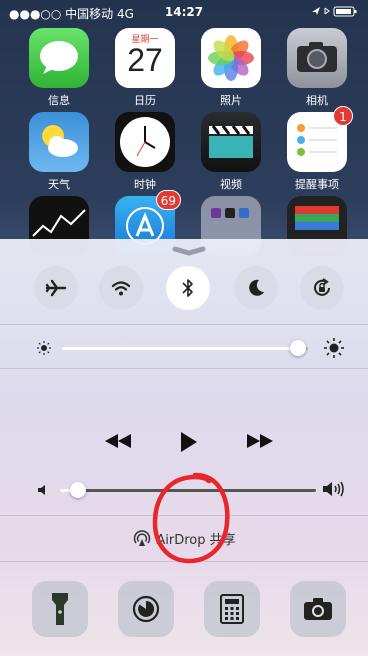 This screenshot has width=368, height=656. What do you see at coordinates (59, 100) in the screenshot?
I see `app-label: 信息` at bounding box center [59, 100].